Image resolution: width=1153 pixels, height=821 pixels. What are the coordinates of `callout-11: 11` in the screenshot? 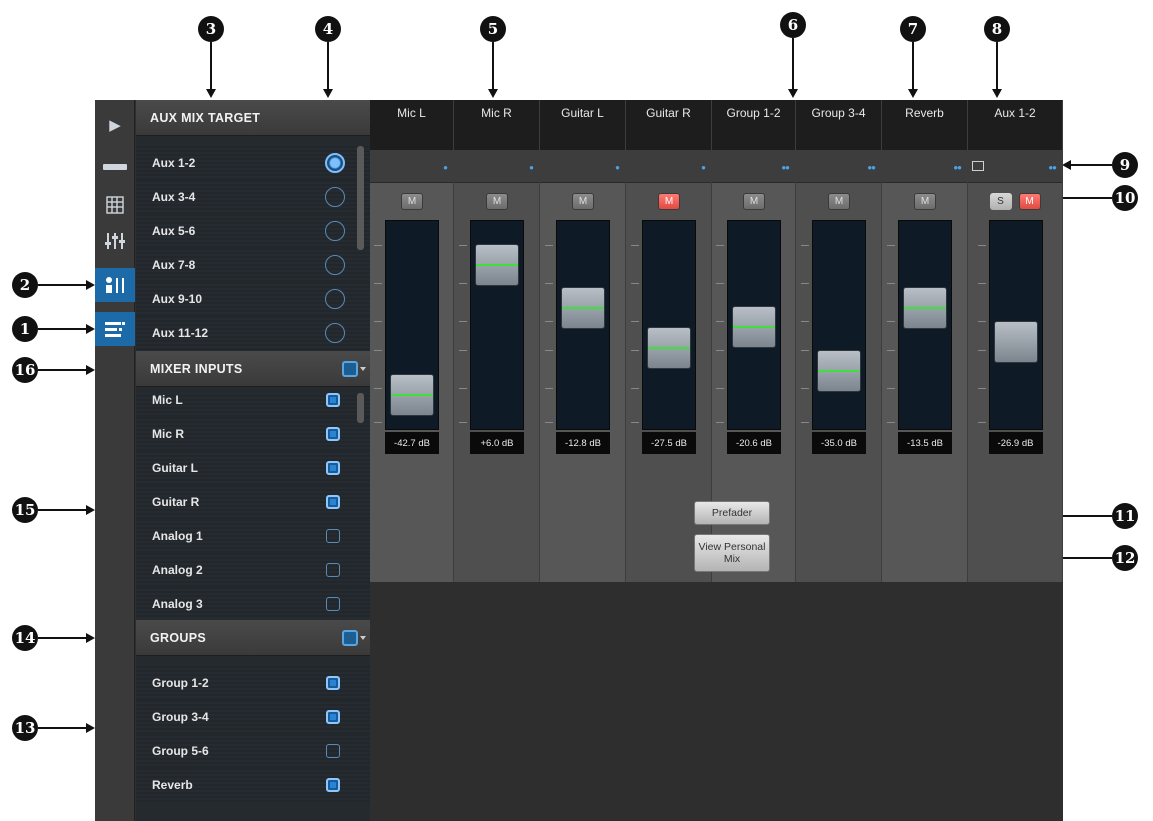 It's located at (1125, 516).